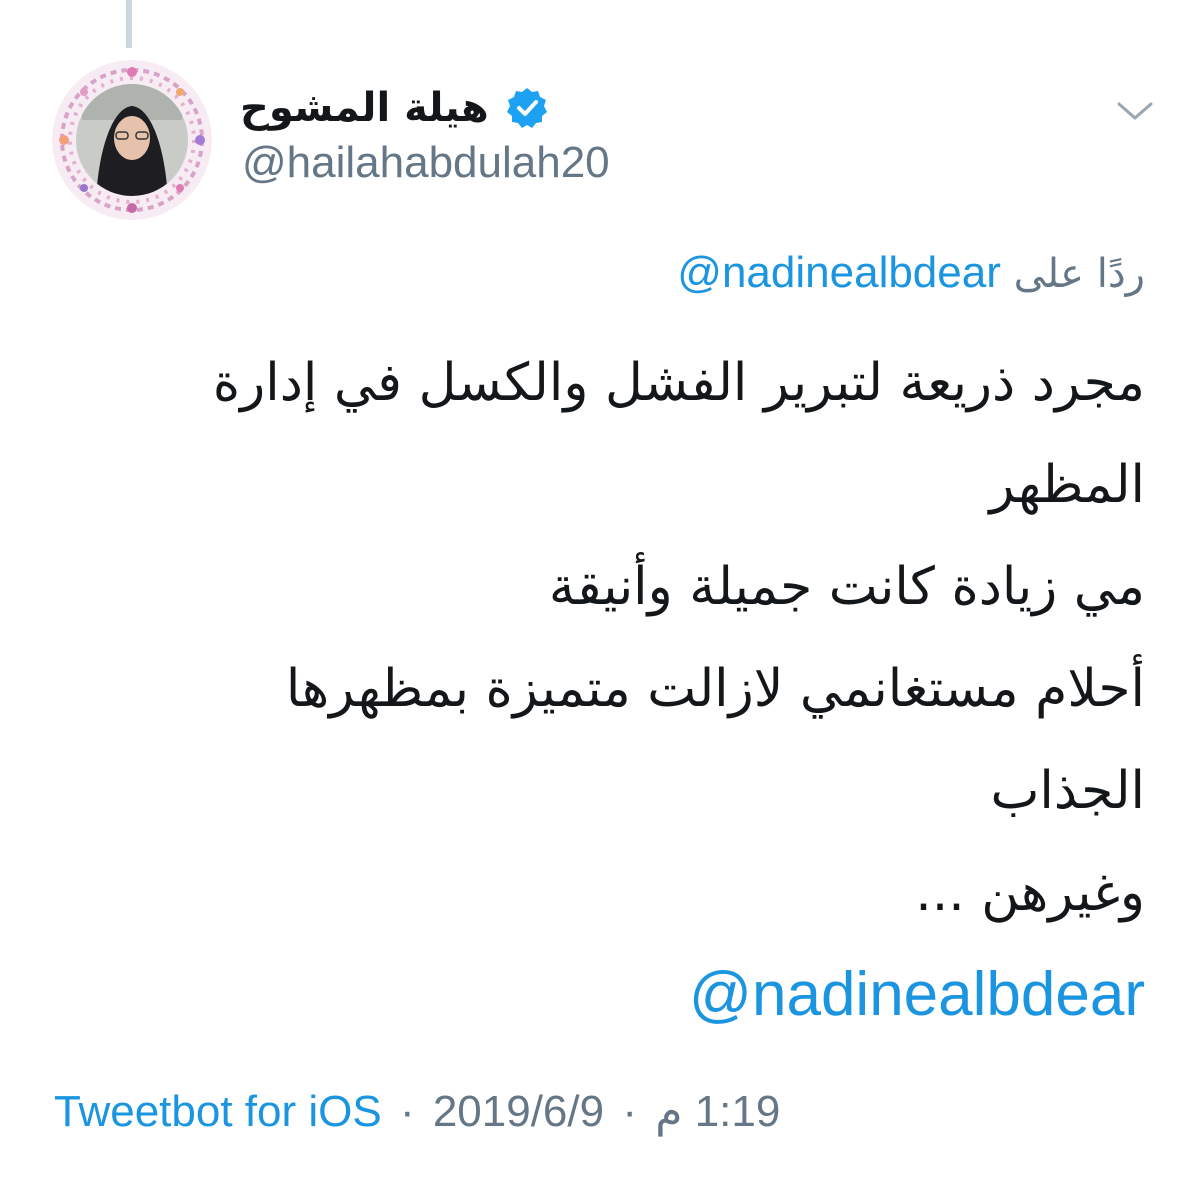  I want to click on tweet-meta: Tweetbot for iOS · 2019/6/9 · 1:19 م, so click(417, 1111).